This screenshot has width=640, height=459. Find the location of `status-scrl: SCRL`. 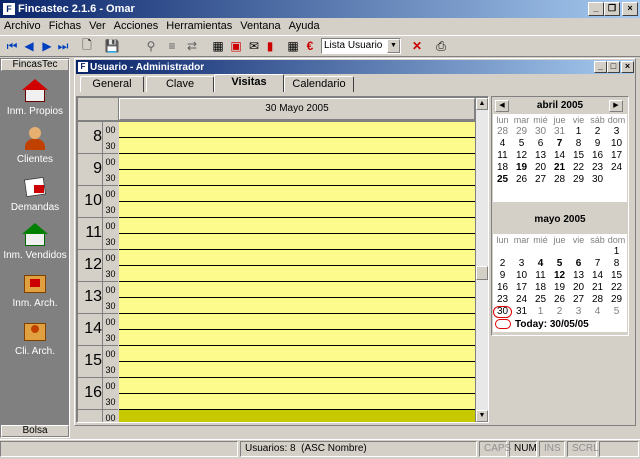

status-scrl: SCRL is located at coordinates (583, 449).